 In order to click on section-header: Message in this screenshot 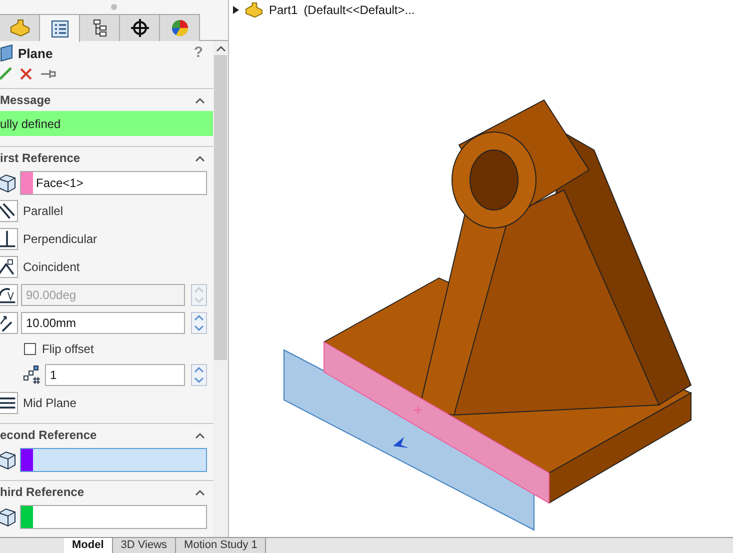, I will do `click(25, 100)`.